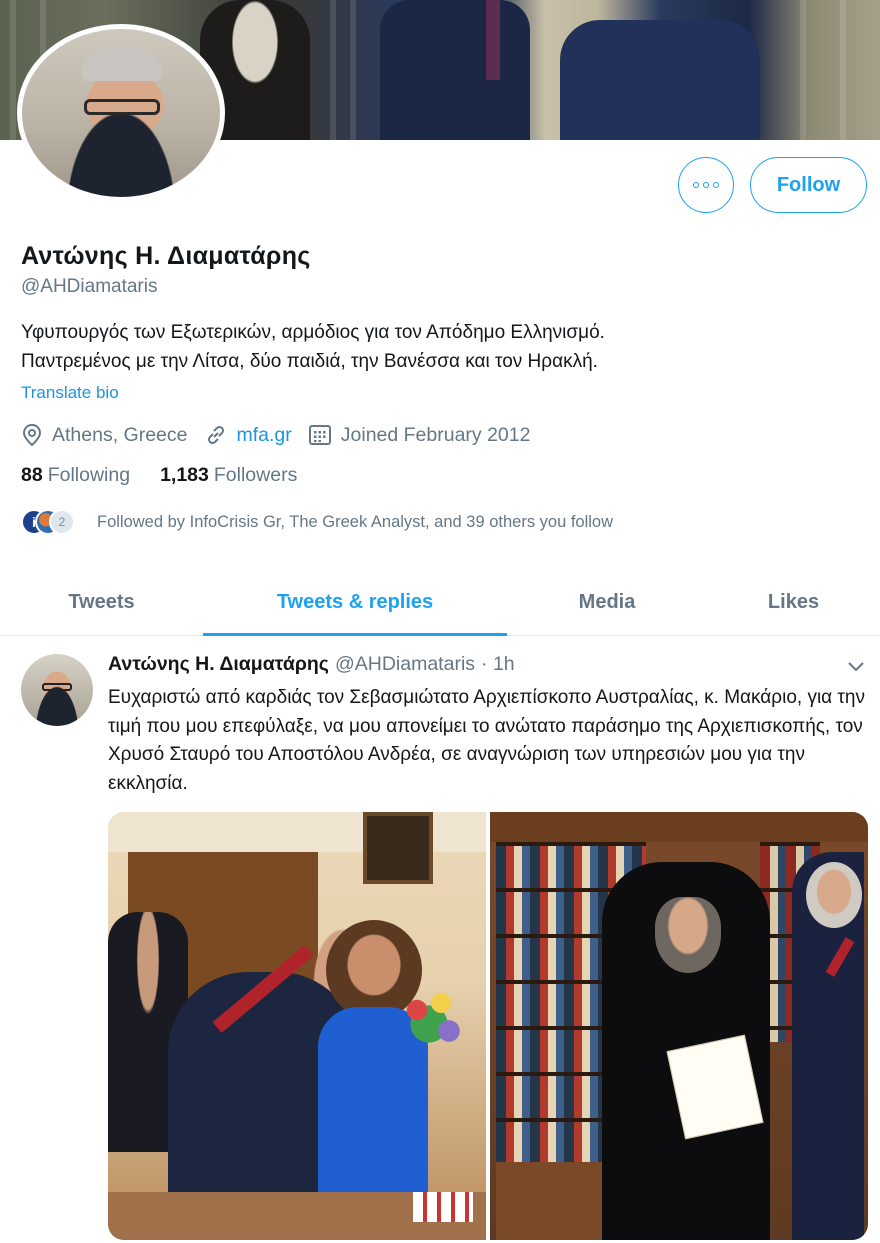  Describe the element at coordinates (70, 393) in the screenshot. I see `translate-bio-link: Translate bio` at that location.